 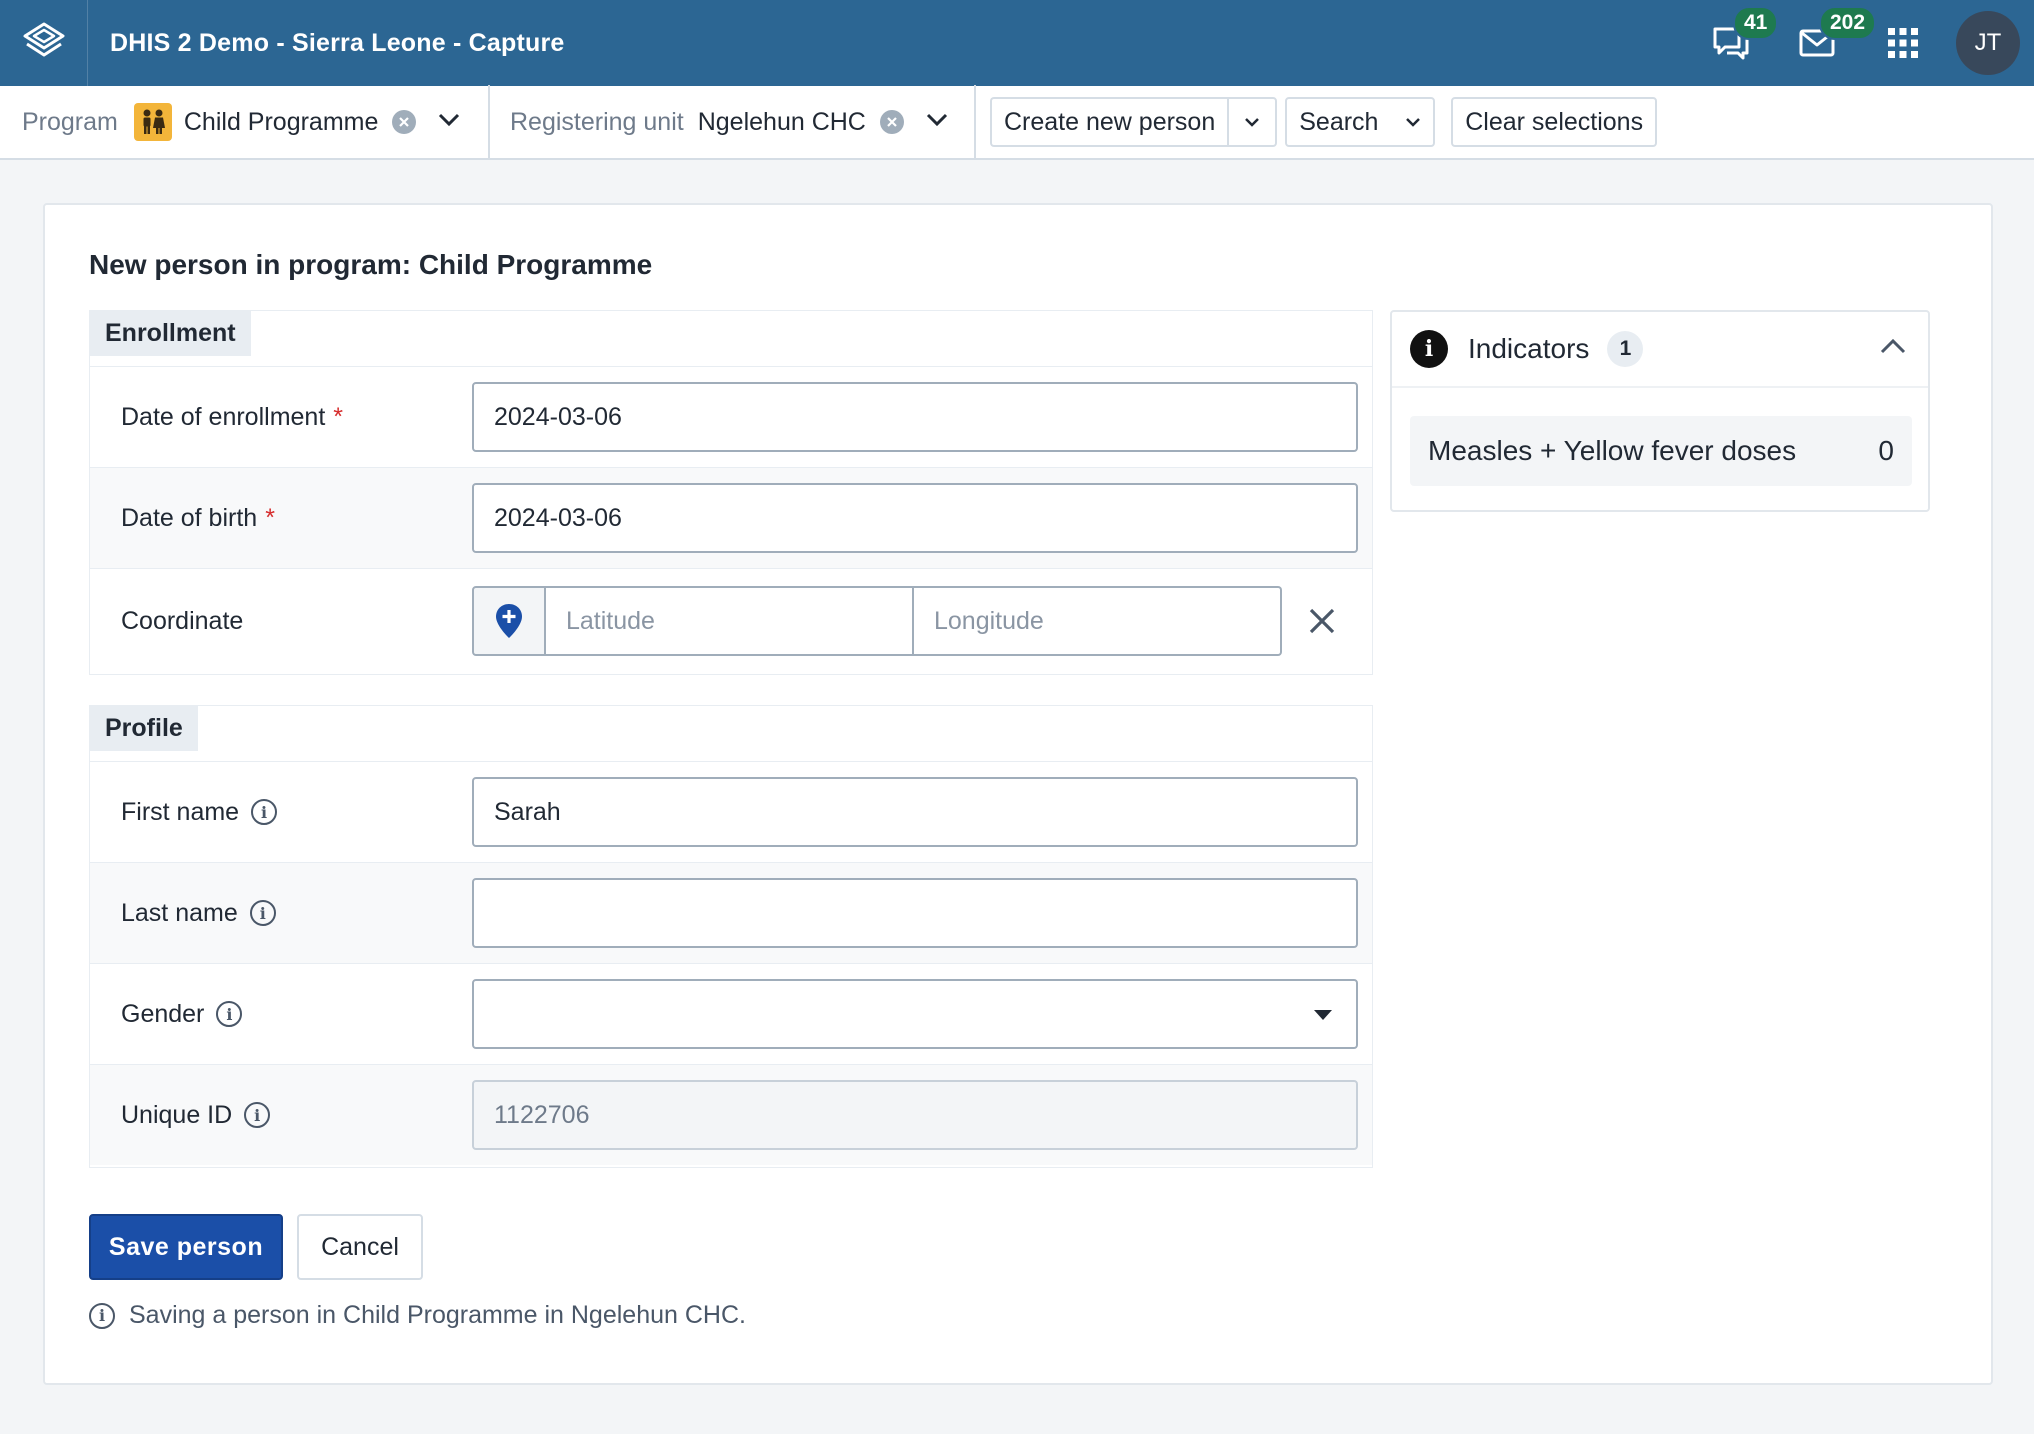 What do you see at coordinates (1554, 122) in the screenshot?
I see `clear-selections-button: Clear selections` at bounding box center [1554, 122].